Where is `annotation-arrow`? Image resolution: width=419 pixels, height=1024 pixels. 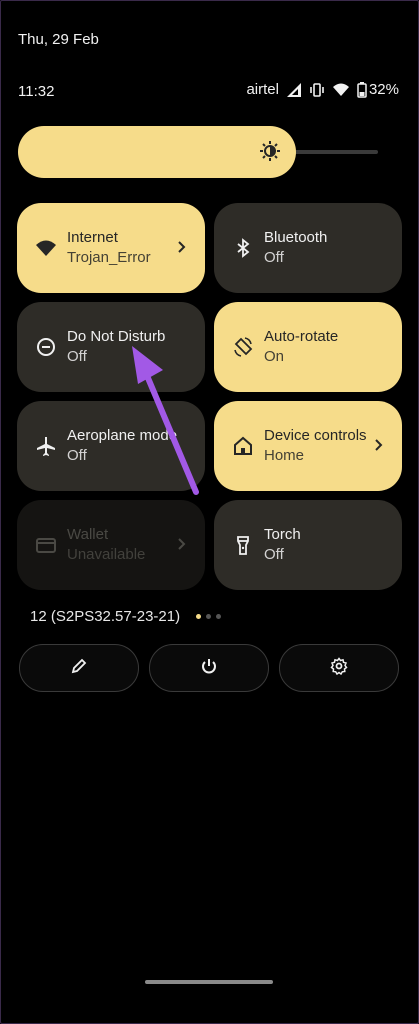
annotation-arrow is located at coordinates (165, 420).